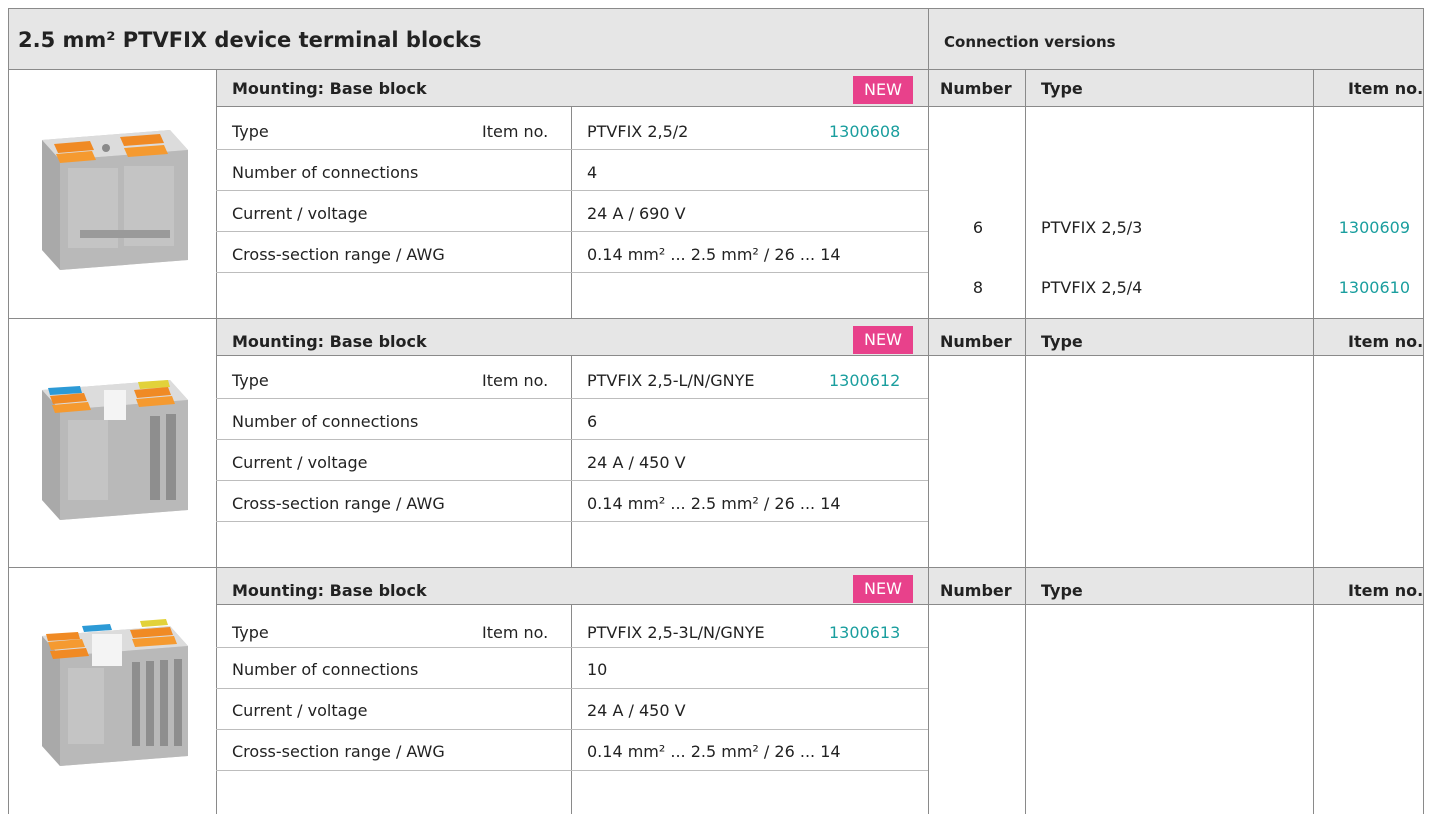 The height and width of the screenshot is (814, 1432). Describe the element at coordinates (671, 380) in the screenshot. I see `product-type: PTVFIX 2,5-L/N/GNYE` at that location.